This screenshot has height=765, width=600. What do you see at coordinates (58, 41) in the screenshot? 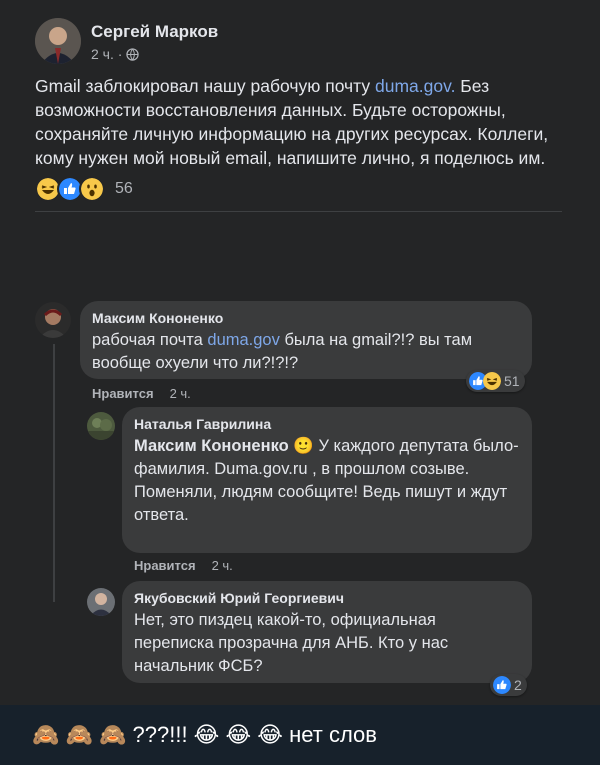
I see `author-avatar` at bounding box center [58, 41].